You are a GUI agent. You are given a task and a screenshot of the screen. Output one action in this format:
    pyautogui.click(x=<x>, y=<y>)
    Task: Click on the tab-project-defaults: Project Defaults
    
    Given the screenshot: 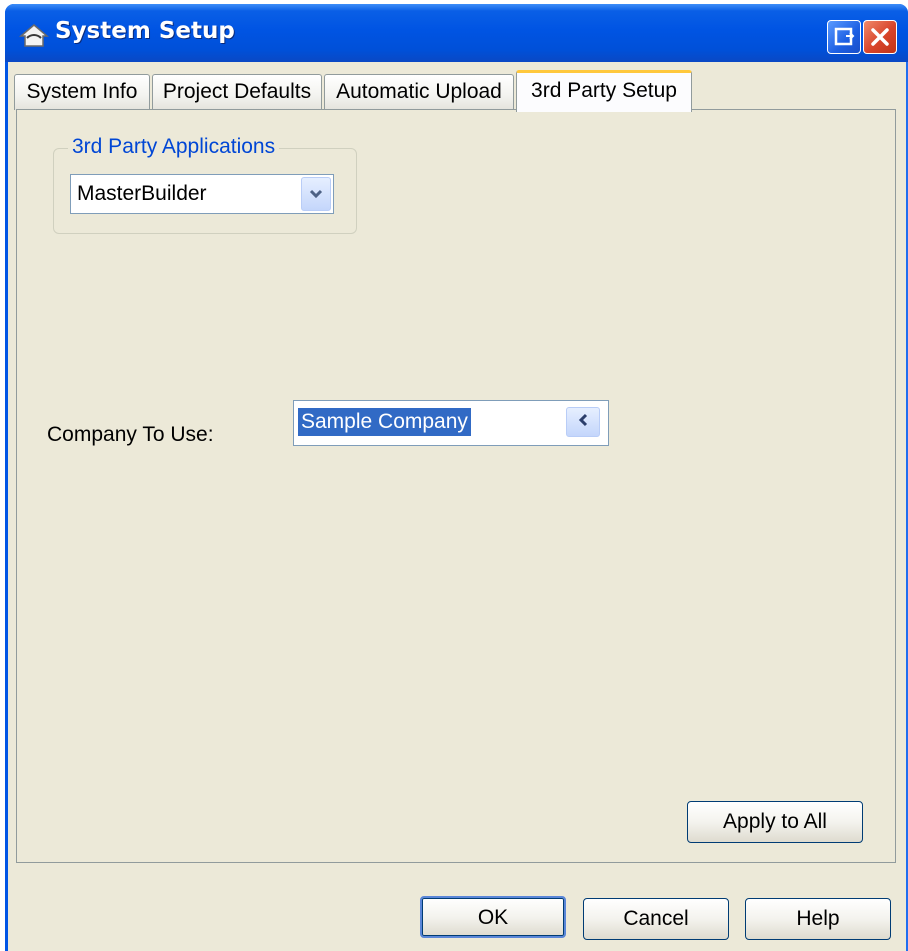 What is the action you would take?
    pyautogui.click(x=237, y=92)
    